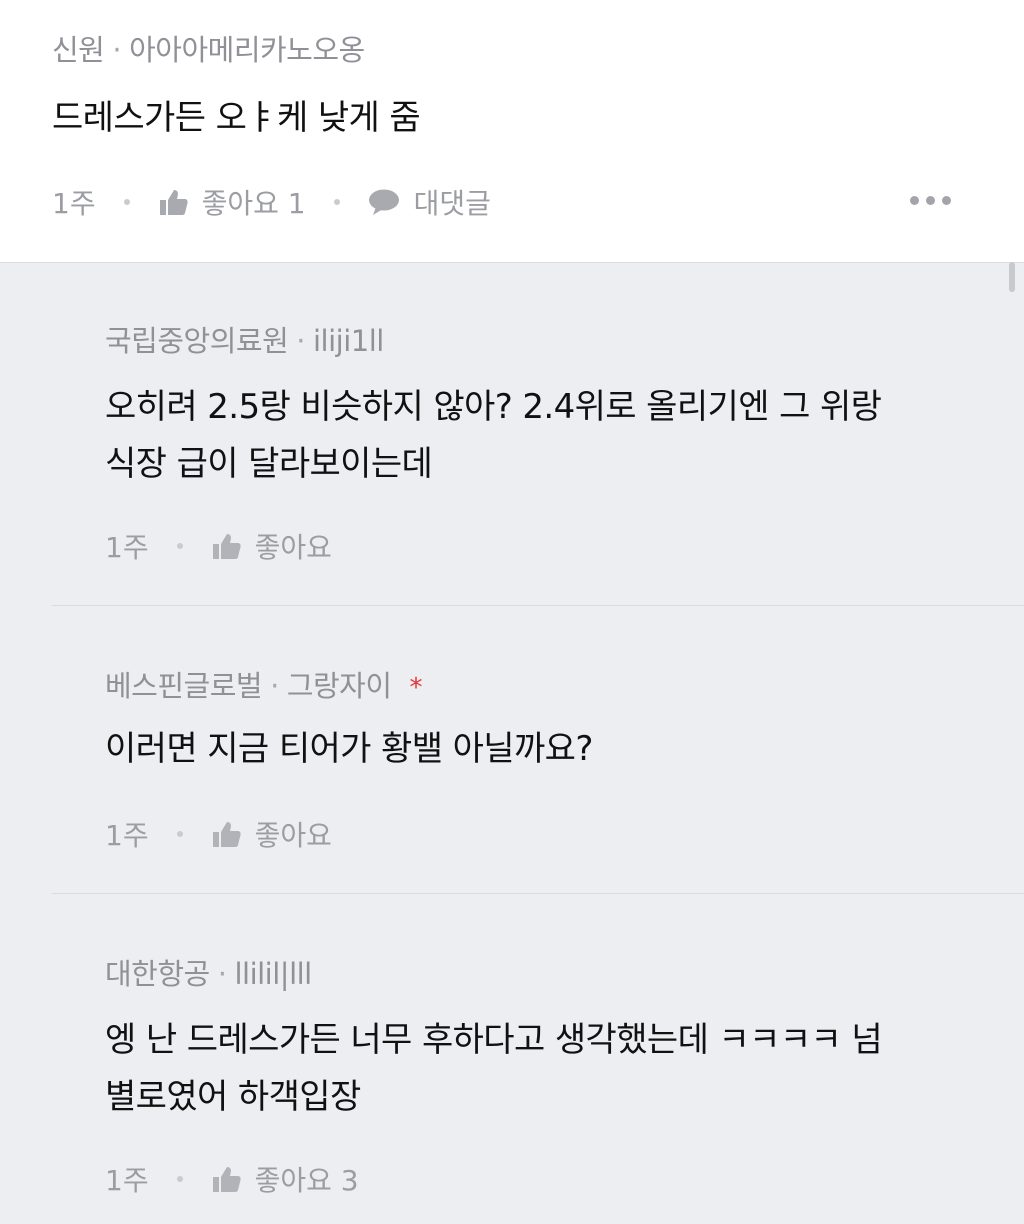 This screenshot has width=1024, height=1224. I want to click on reply-text-line: 식장 급이 달라보이는데, so click(269, 464).